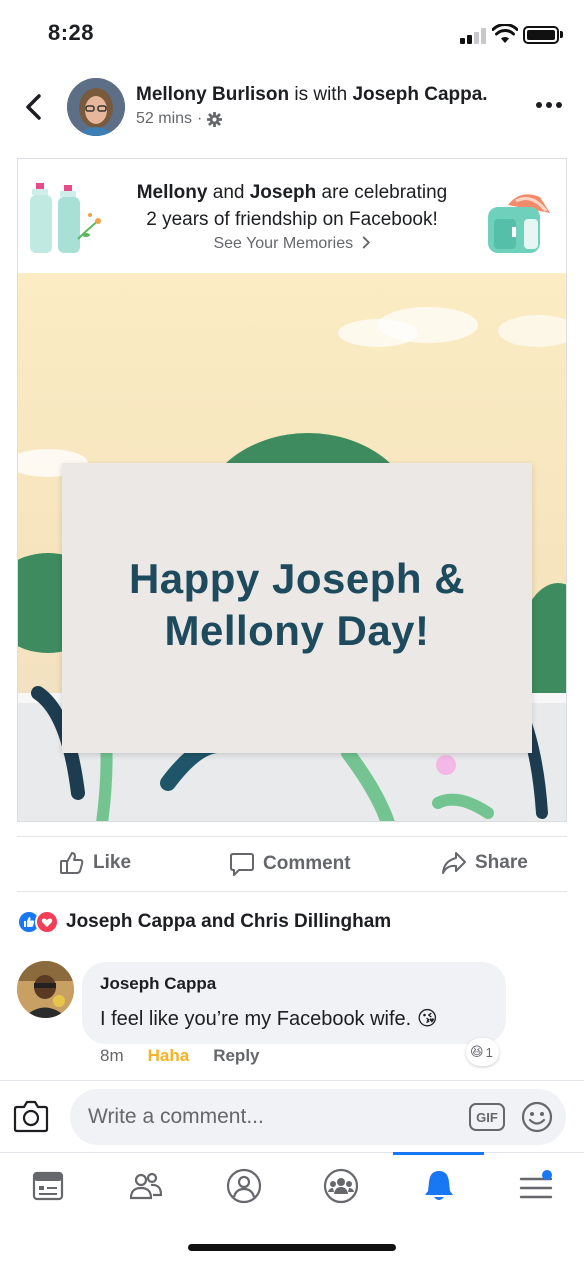 The height and width of the screenshot is (1263, 584). Describe the element at coordinates (477, 1051) in the screenshot. I see `haha-emoji: 😆` at that location.